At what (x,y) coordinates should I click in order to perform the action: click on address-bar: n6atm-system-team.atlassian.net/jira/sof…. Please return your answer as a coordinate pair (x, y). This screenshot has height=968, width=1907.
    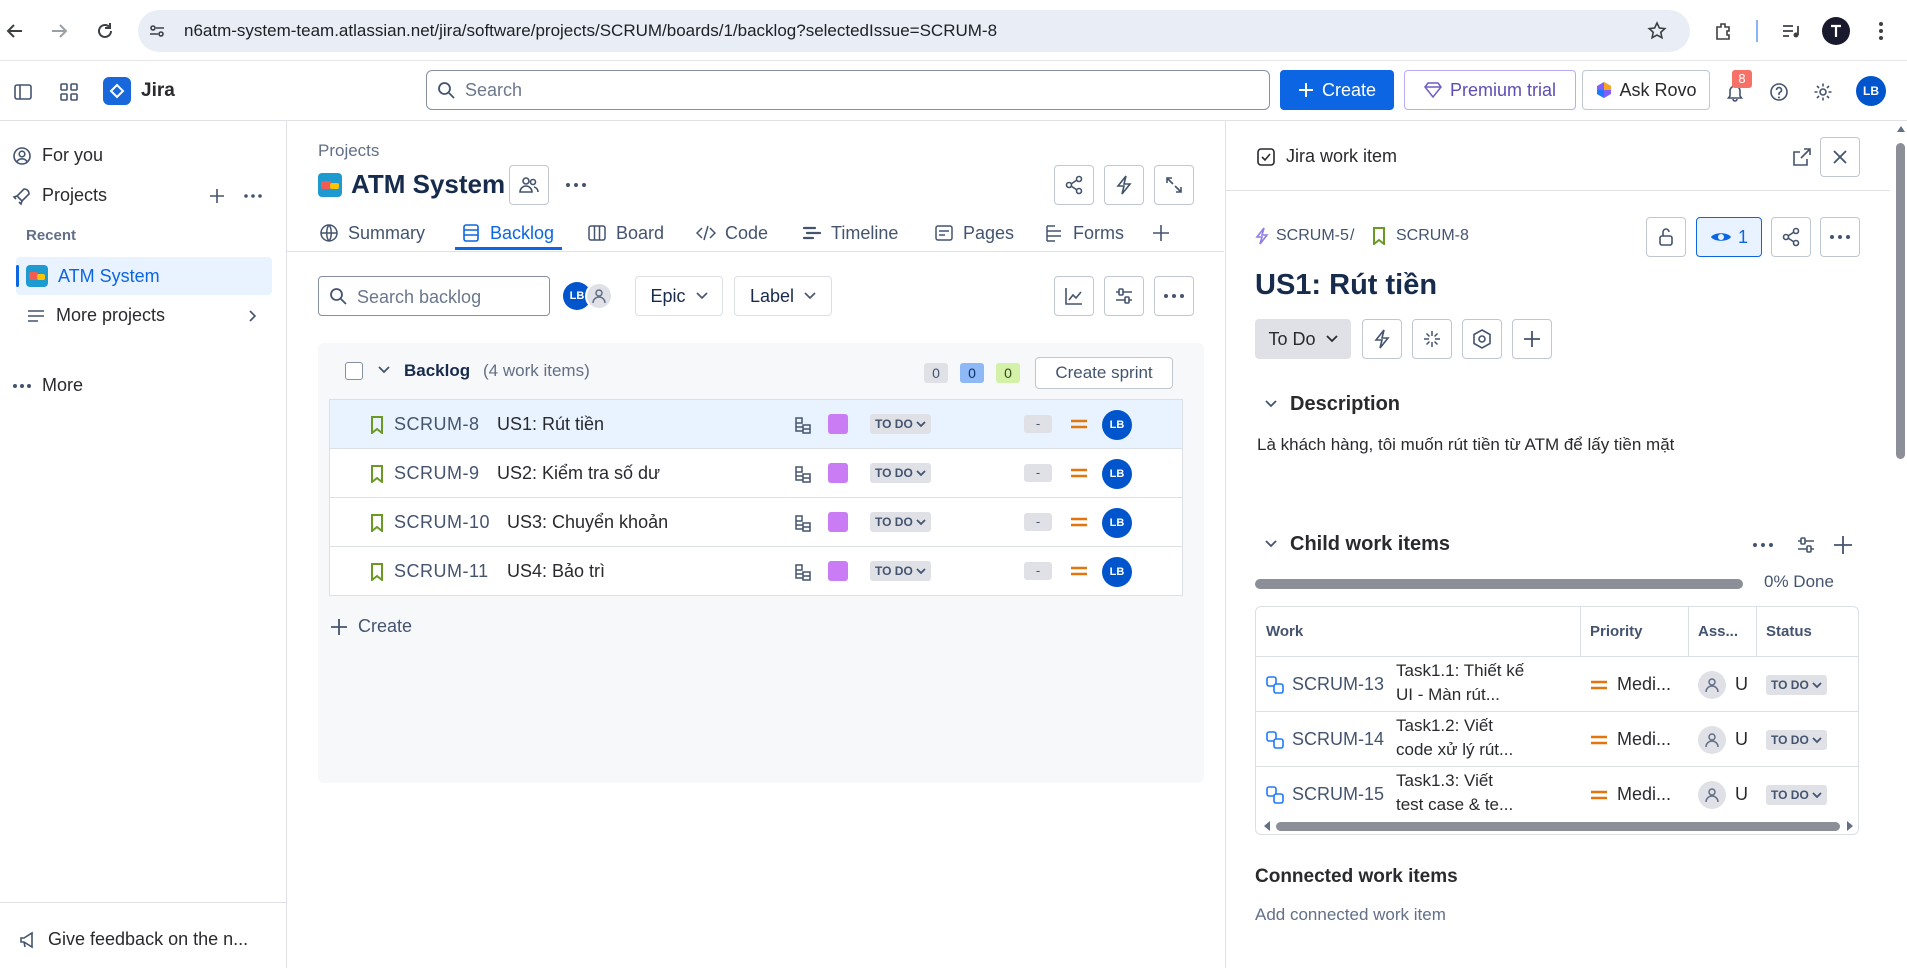
    Looking at the image, I should click on (914, 31).